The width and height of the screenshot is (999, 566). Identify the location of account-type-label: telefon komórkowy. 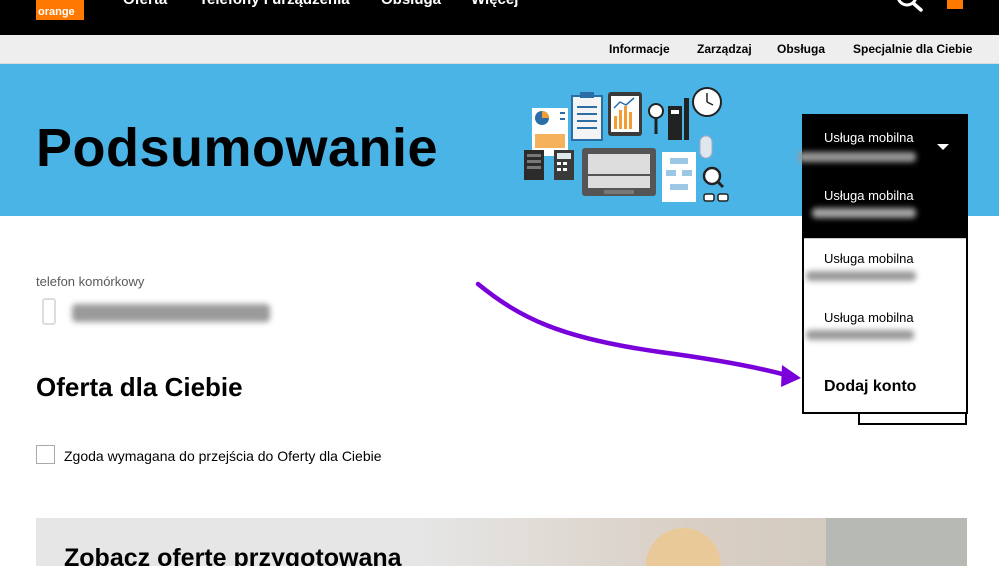
(90, 281).